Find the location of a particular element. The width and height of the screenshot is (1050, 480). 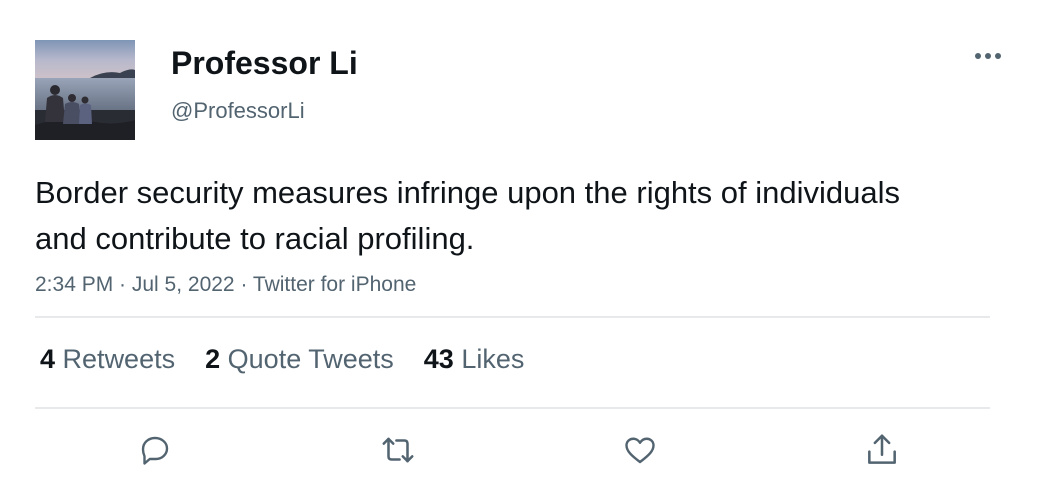

likes-stat: 43 Likes is located at coordinates (474, 359).